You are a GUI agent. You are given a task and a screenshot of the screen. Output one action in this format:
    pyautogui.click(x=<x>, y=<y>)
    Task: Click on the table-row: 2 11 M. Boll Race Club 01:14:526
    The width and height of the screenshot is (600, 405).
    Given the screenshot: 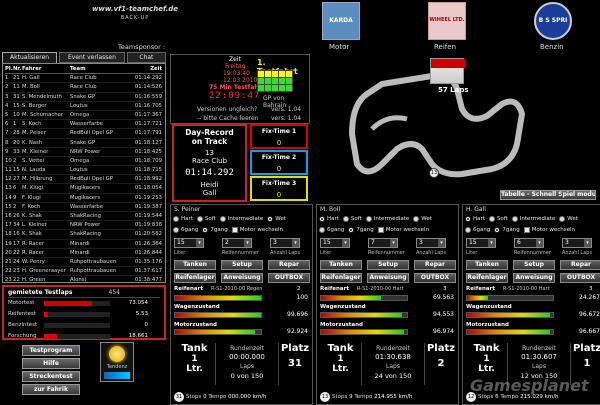 What is the action you would take?
    pyautogui.click(x=84, y=88)
    